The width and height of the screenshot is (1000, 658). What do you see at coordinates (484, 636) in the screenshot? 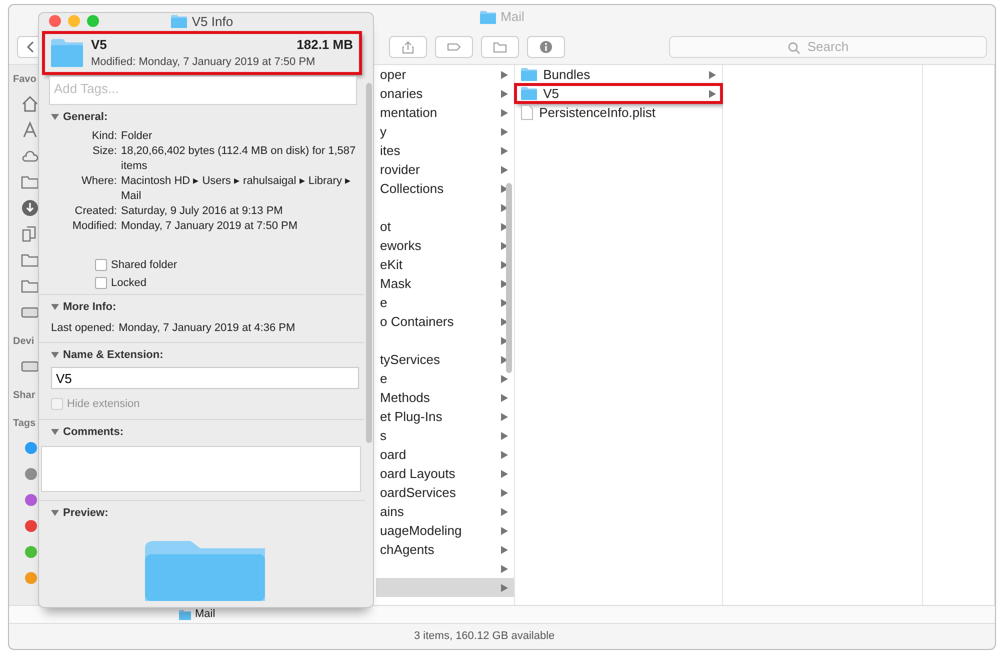
I see `status-text: 3 items, 160.12 GB available` at bounding box center [484, 636].